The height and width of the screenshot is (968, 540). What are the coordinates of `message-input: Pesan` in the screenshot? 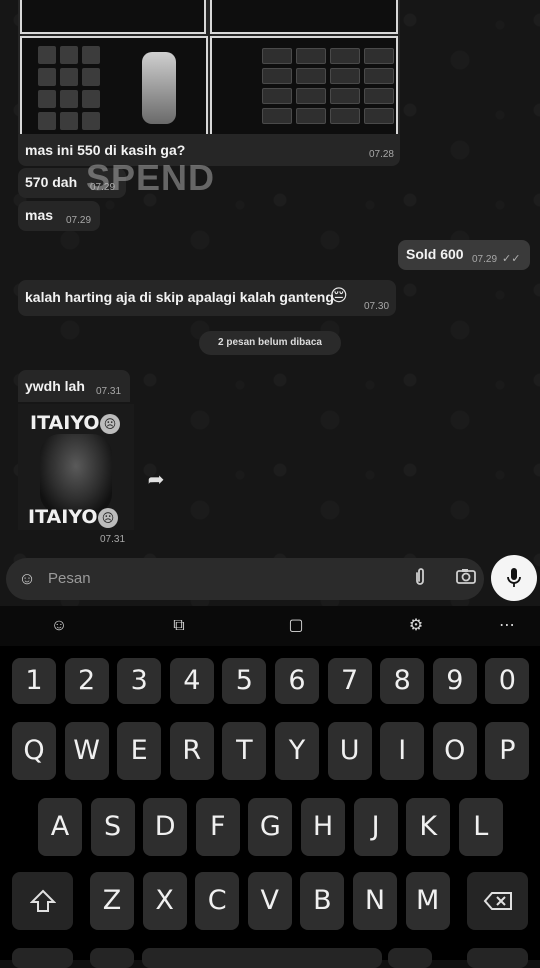 It's located at (69, 578).